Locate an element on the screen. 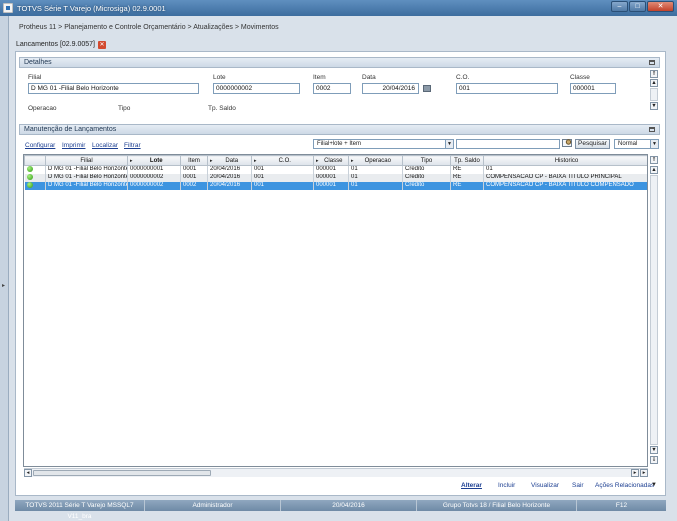 This screenshot has width=677, height=521. scroll-down-button: ▼ is located at coordinates (654, 106).